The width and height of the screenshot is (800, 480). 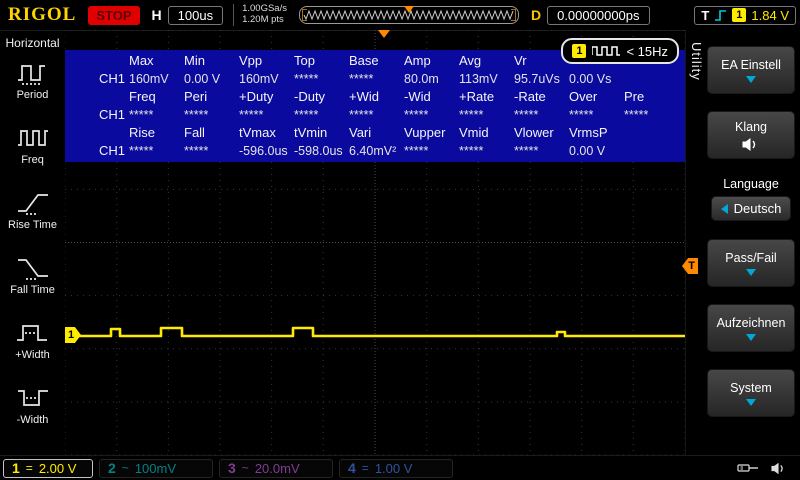 I want to click on measure-header: -Duty, so click(x=310, y=96).